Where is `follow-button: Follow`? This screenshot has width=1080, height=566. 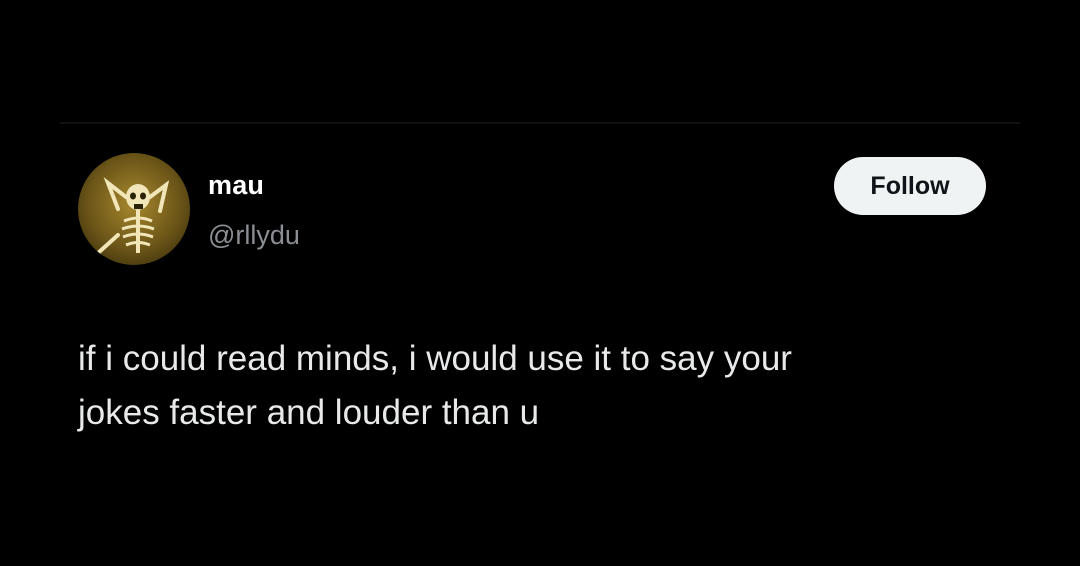 follow-button: Follow is located at coordinates (910, 186).